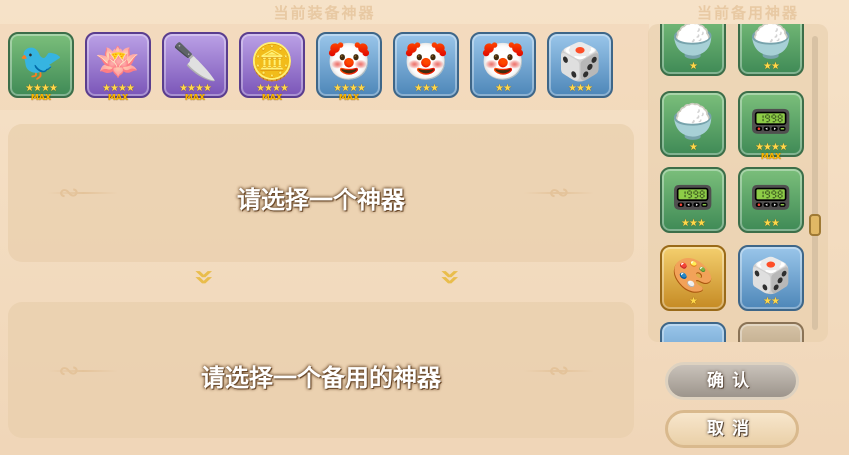 This screenshot has height=455, width=849. I want to click on select-backup-artifact-prompt: 请选择一个备用的神器, so click(321, 378).